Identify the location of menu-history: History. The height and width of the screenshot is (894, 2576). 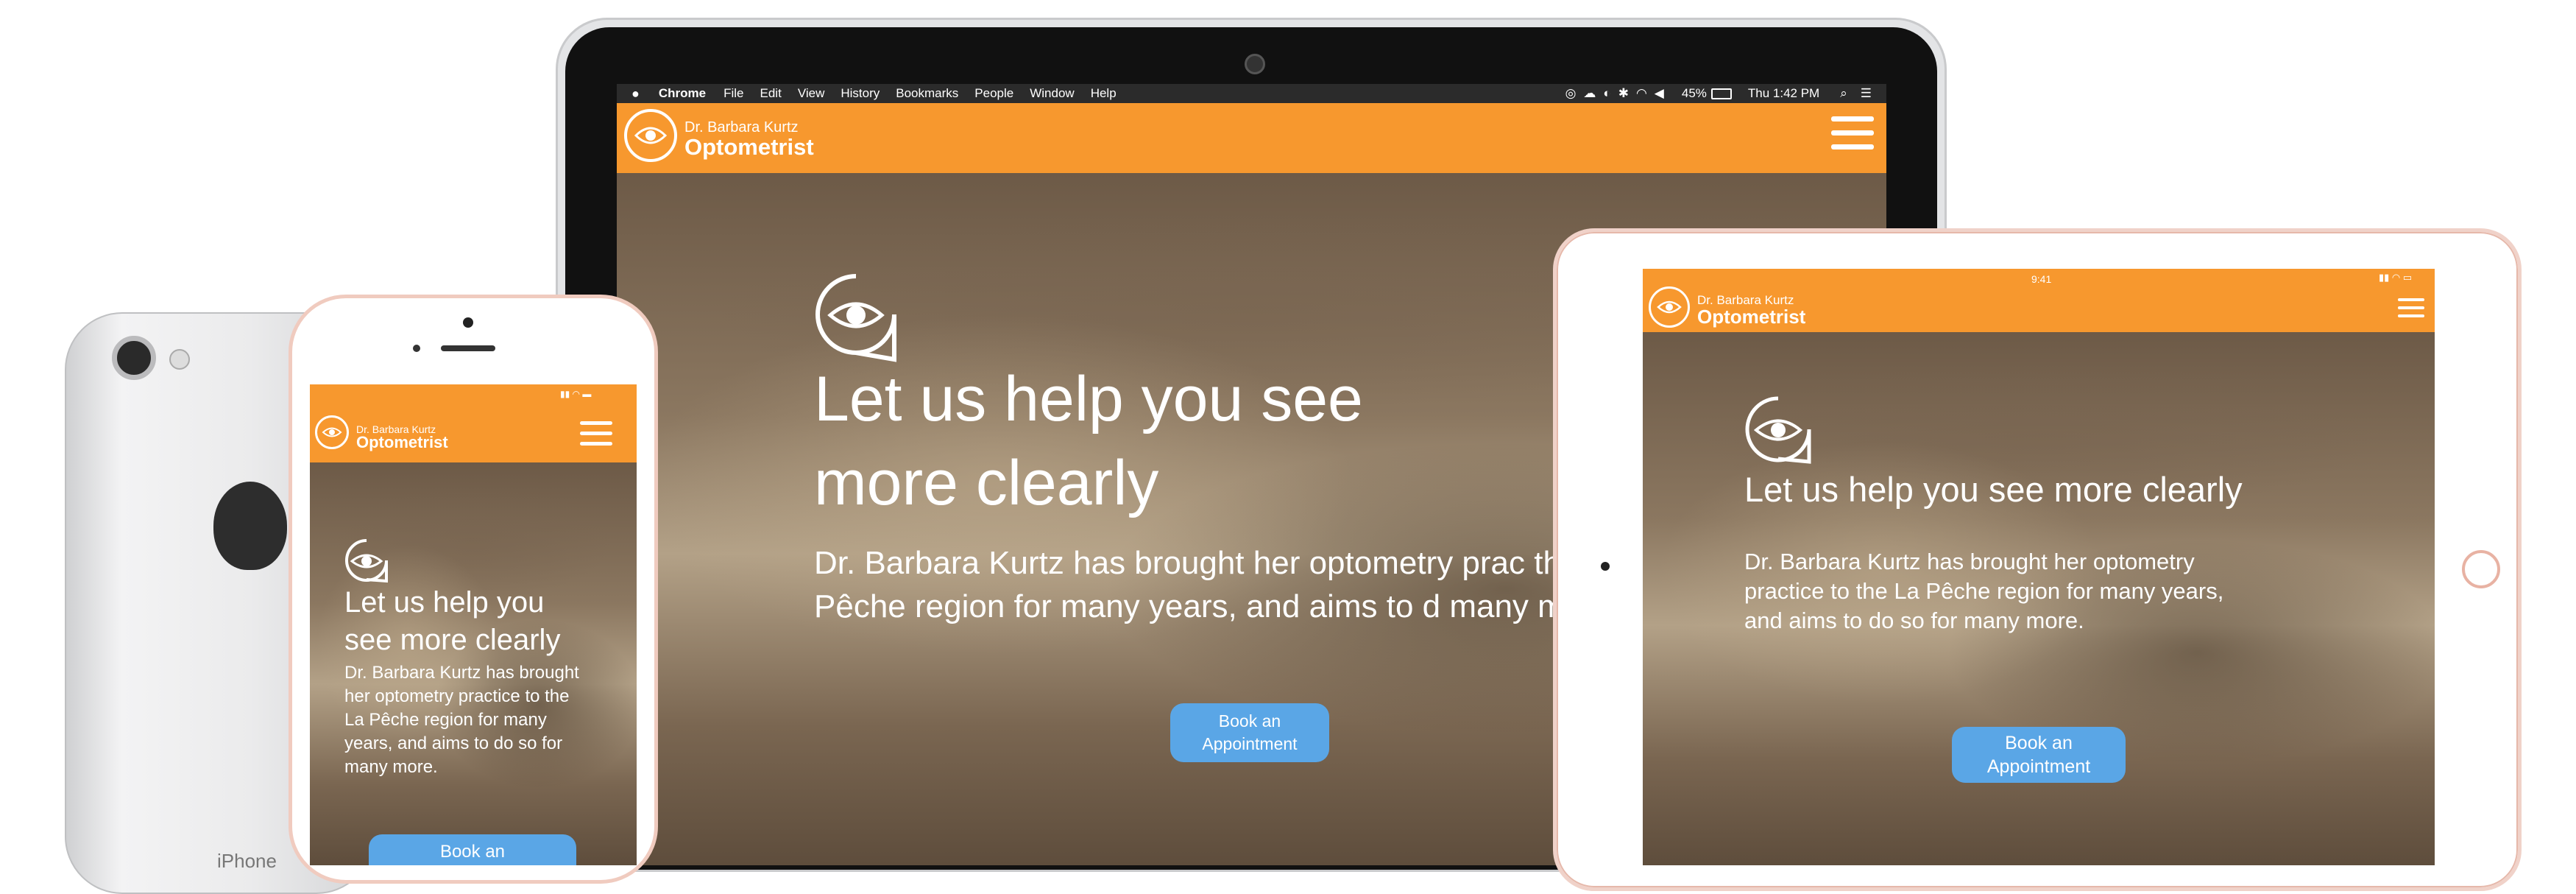
(860, 93).